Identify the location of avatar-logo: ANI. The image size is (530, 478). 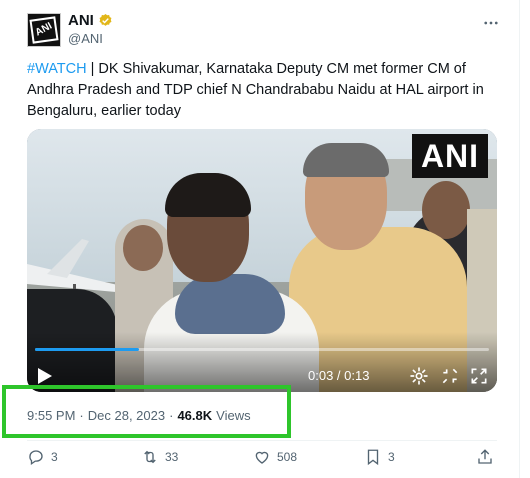
(44, 30).